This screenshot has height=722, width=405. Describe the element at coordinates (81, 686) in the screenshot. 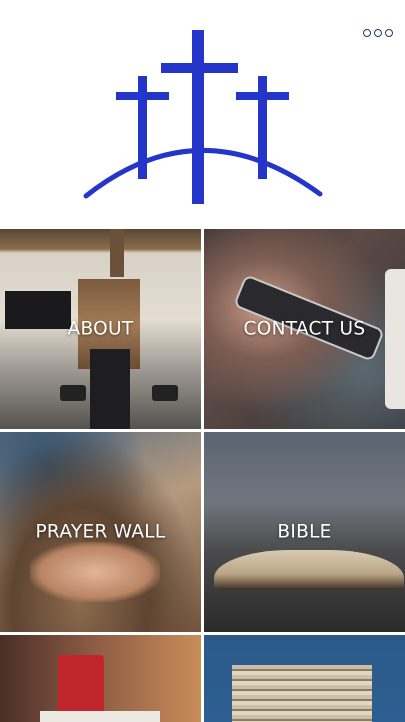

I see `red-mug` at that location.